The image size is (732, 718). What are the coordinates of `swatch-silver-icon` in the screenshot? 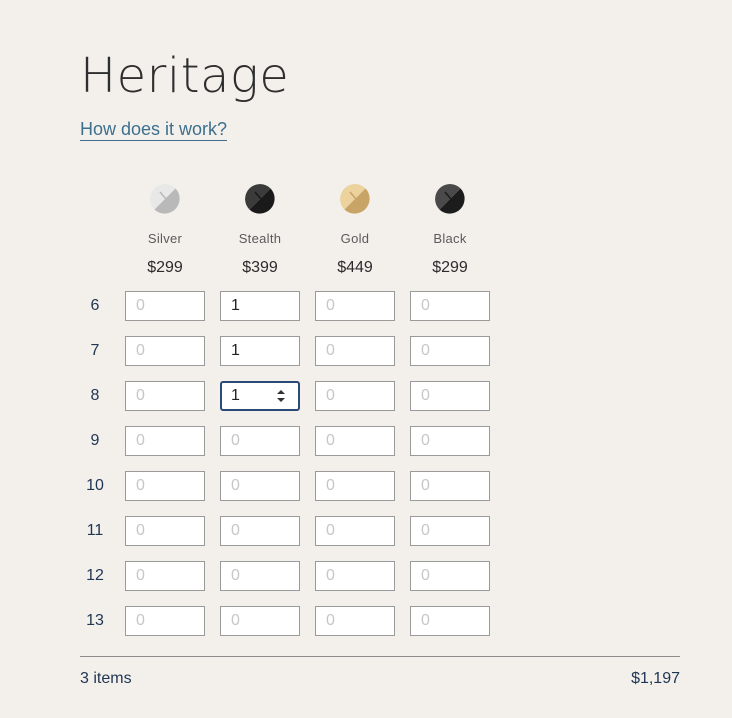 It's located at (165, 199).